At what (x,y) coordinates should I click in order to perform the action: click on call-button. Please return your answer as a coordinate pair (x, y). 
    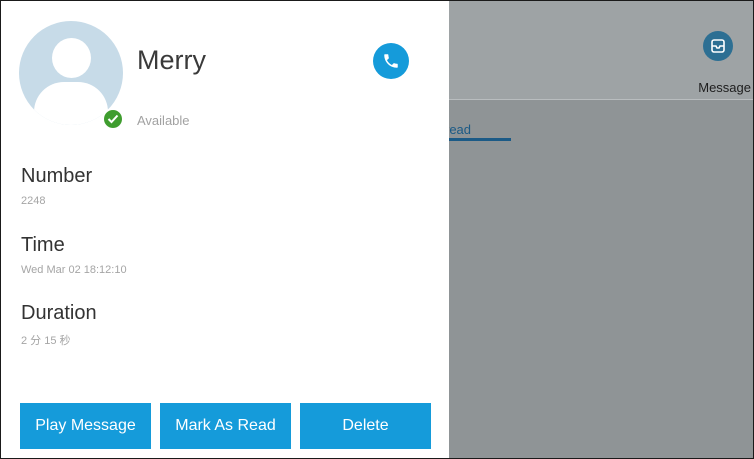
    Looking at the image, I should click on (391, 61).